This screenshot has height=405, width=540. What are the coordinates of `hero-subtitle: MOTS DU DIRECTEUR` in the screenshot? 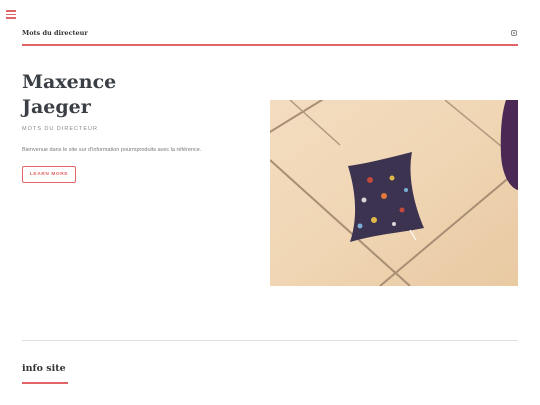 It's located at (60, 129).